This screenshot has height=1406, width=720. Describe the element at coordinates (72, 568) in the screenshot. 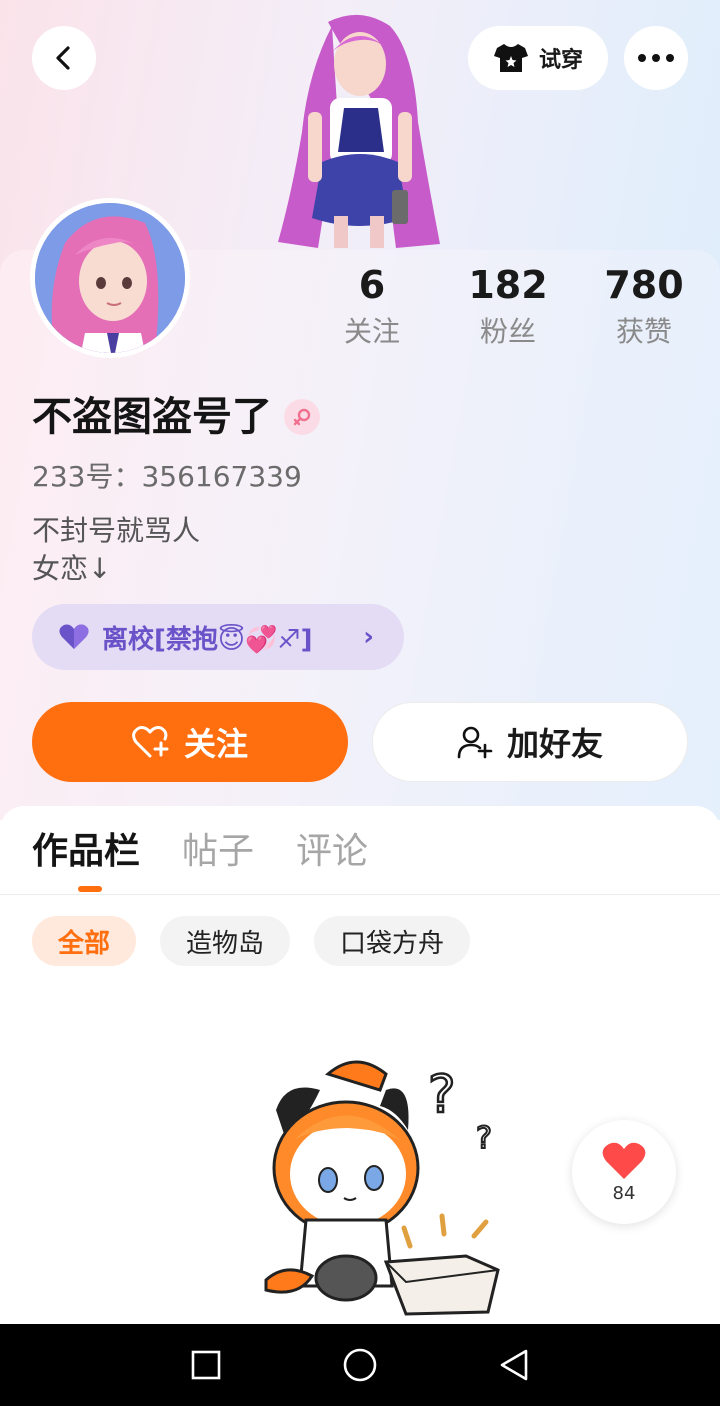

I see `bio-line-2: 女恋↓` at that location.